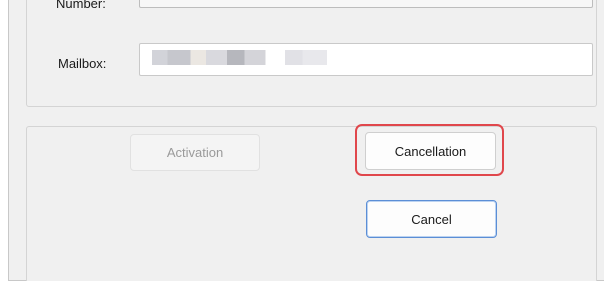 The height and width of the screenshot is (295, 604). Describe the element at coordinates (195, 152) in the screenshot. I see `activation-button: Activation` at that location.